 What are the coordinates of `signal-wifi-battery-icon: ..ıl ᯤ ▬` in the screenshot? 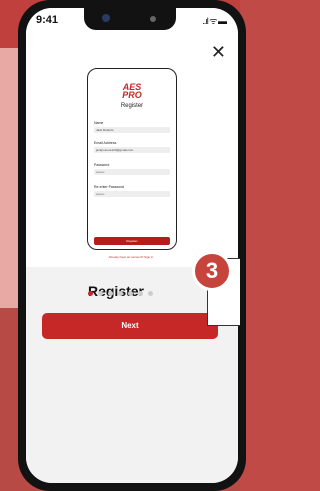 It's located at (214, 21).